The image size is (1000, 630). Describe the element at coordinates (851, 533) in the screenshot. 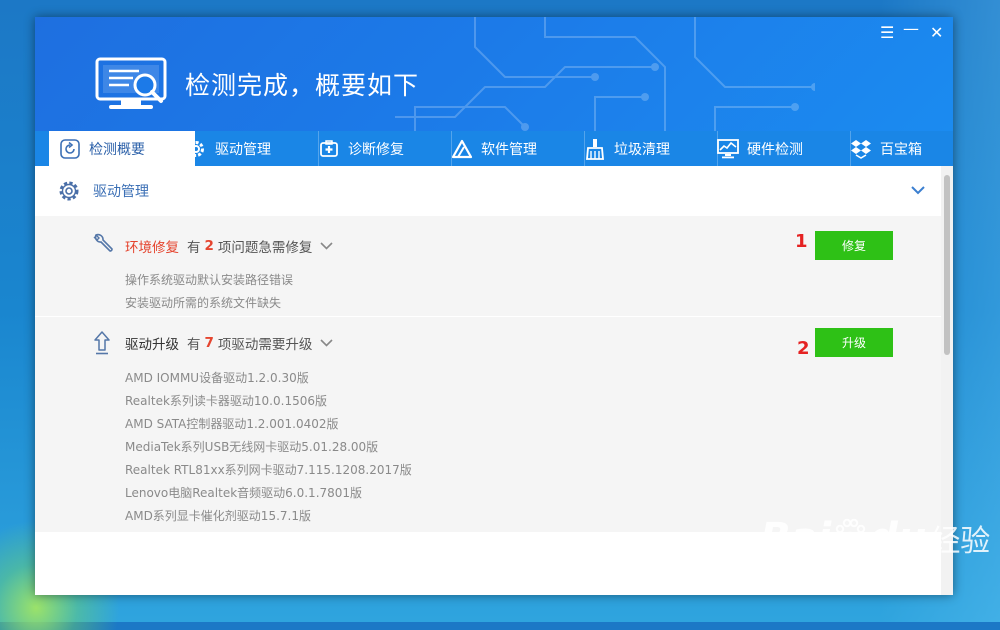

I see `paw-icon` at that location.